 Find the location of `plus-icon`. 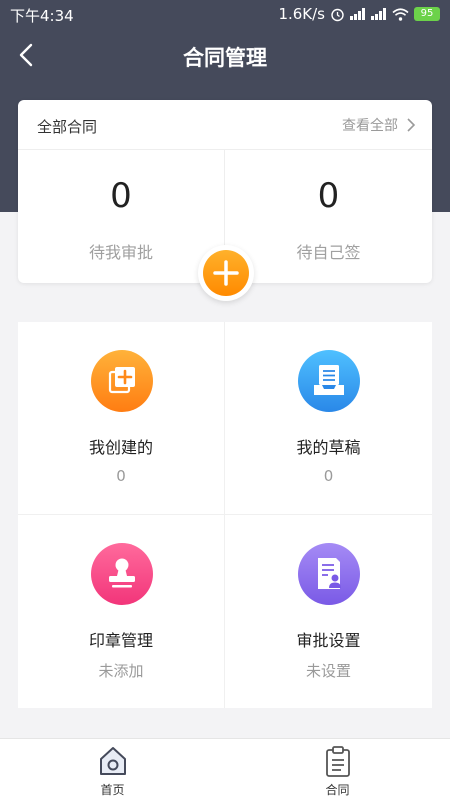

plus-icon is located at coordinates (226, 273).